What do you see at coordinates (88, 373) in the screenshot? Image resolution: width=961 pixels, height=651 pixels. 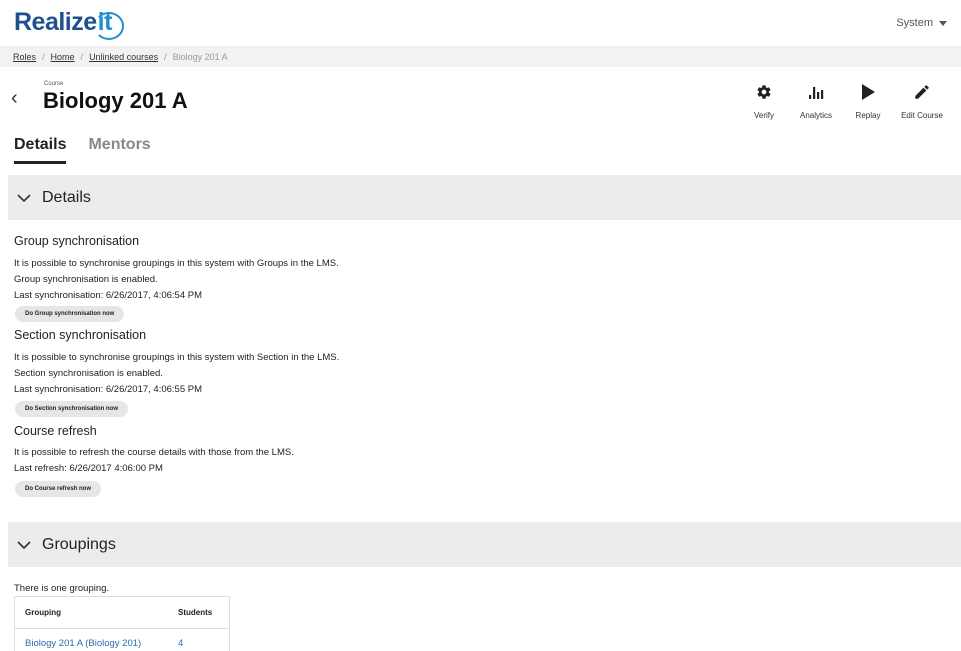 I see `section-sync-status: Section synchronisation is enabled.` at bounding box center [88, 373].